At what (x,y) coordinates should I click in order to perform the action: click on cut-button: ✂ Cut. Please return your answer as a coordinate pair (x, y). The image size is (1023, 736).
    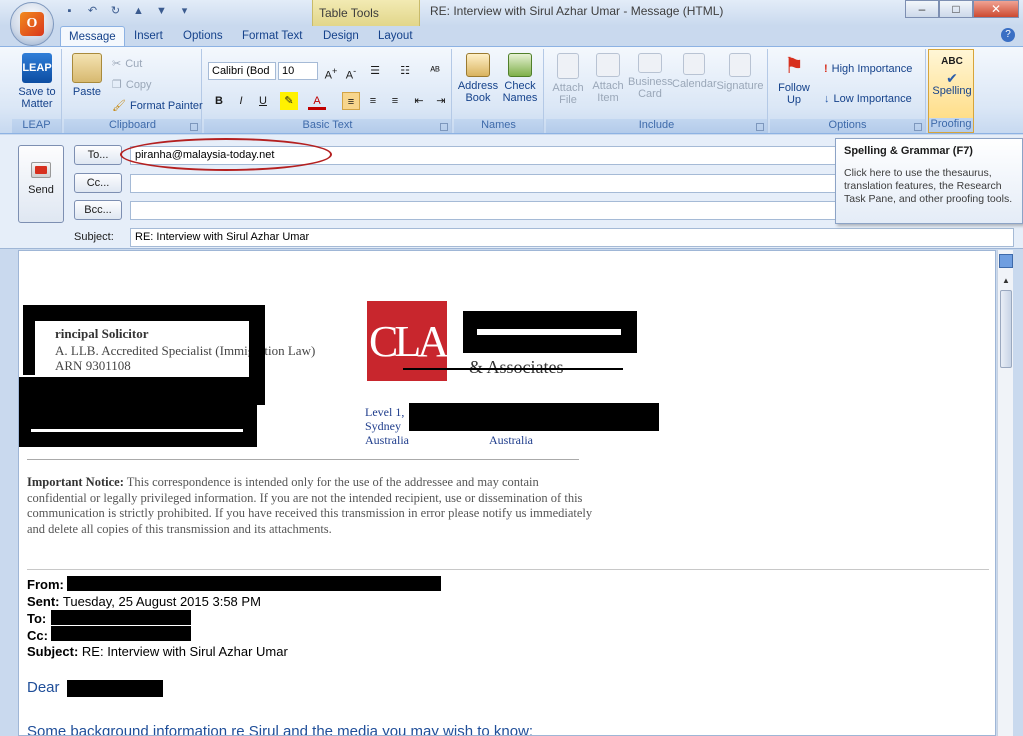
    Looking at the image, I should click on (127, 64).